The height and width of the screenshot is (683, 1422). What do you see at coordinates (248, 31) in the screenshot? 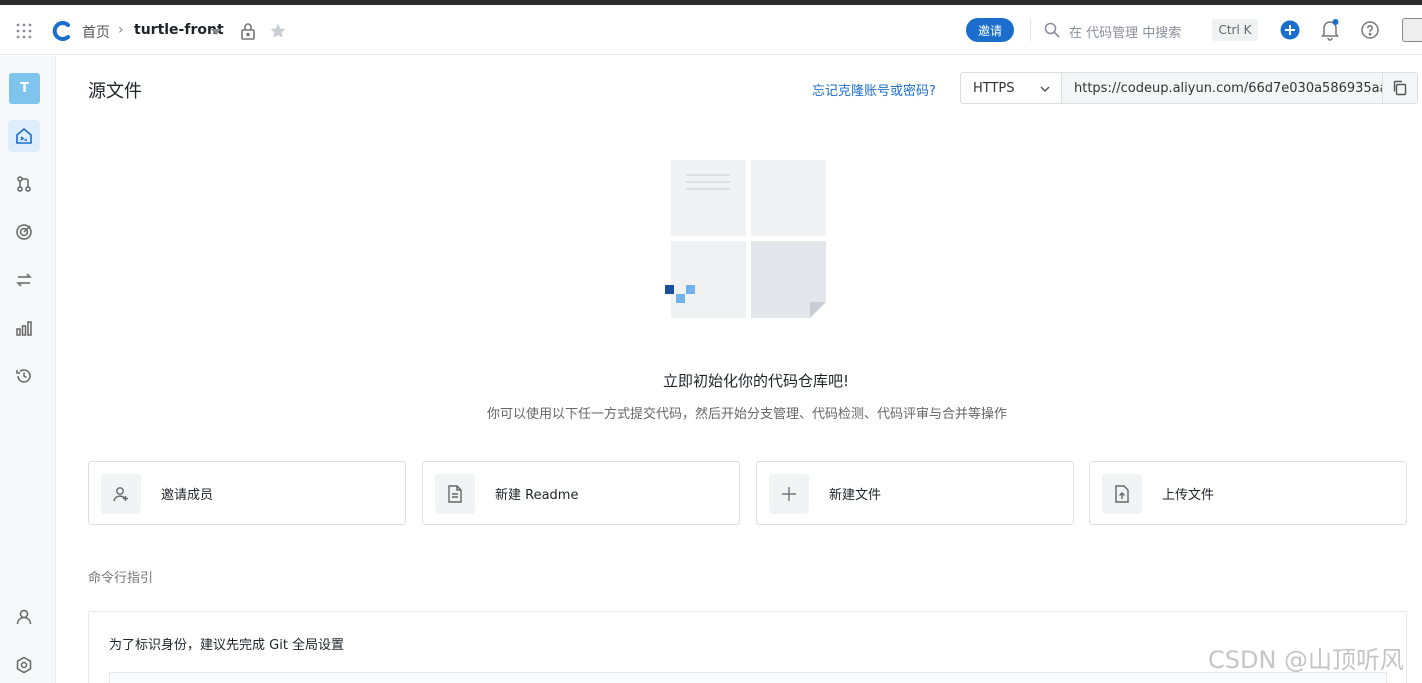
I see `lock-icon` at bounding box center [248, 31].